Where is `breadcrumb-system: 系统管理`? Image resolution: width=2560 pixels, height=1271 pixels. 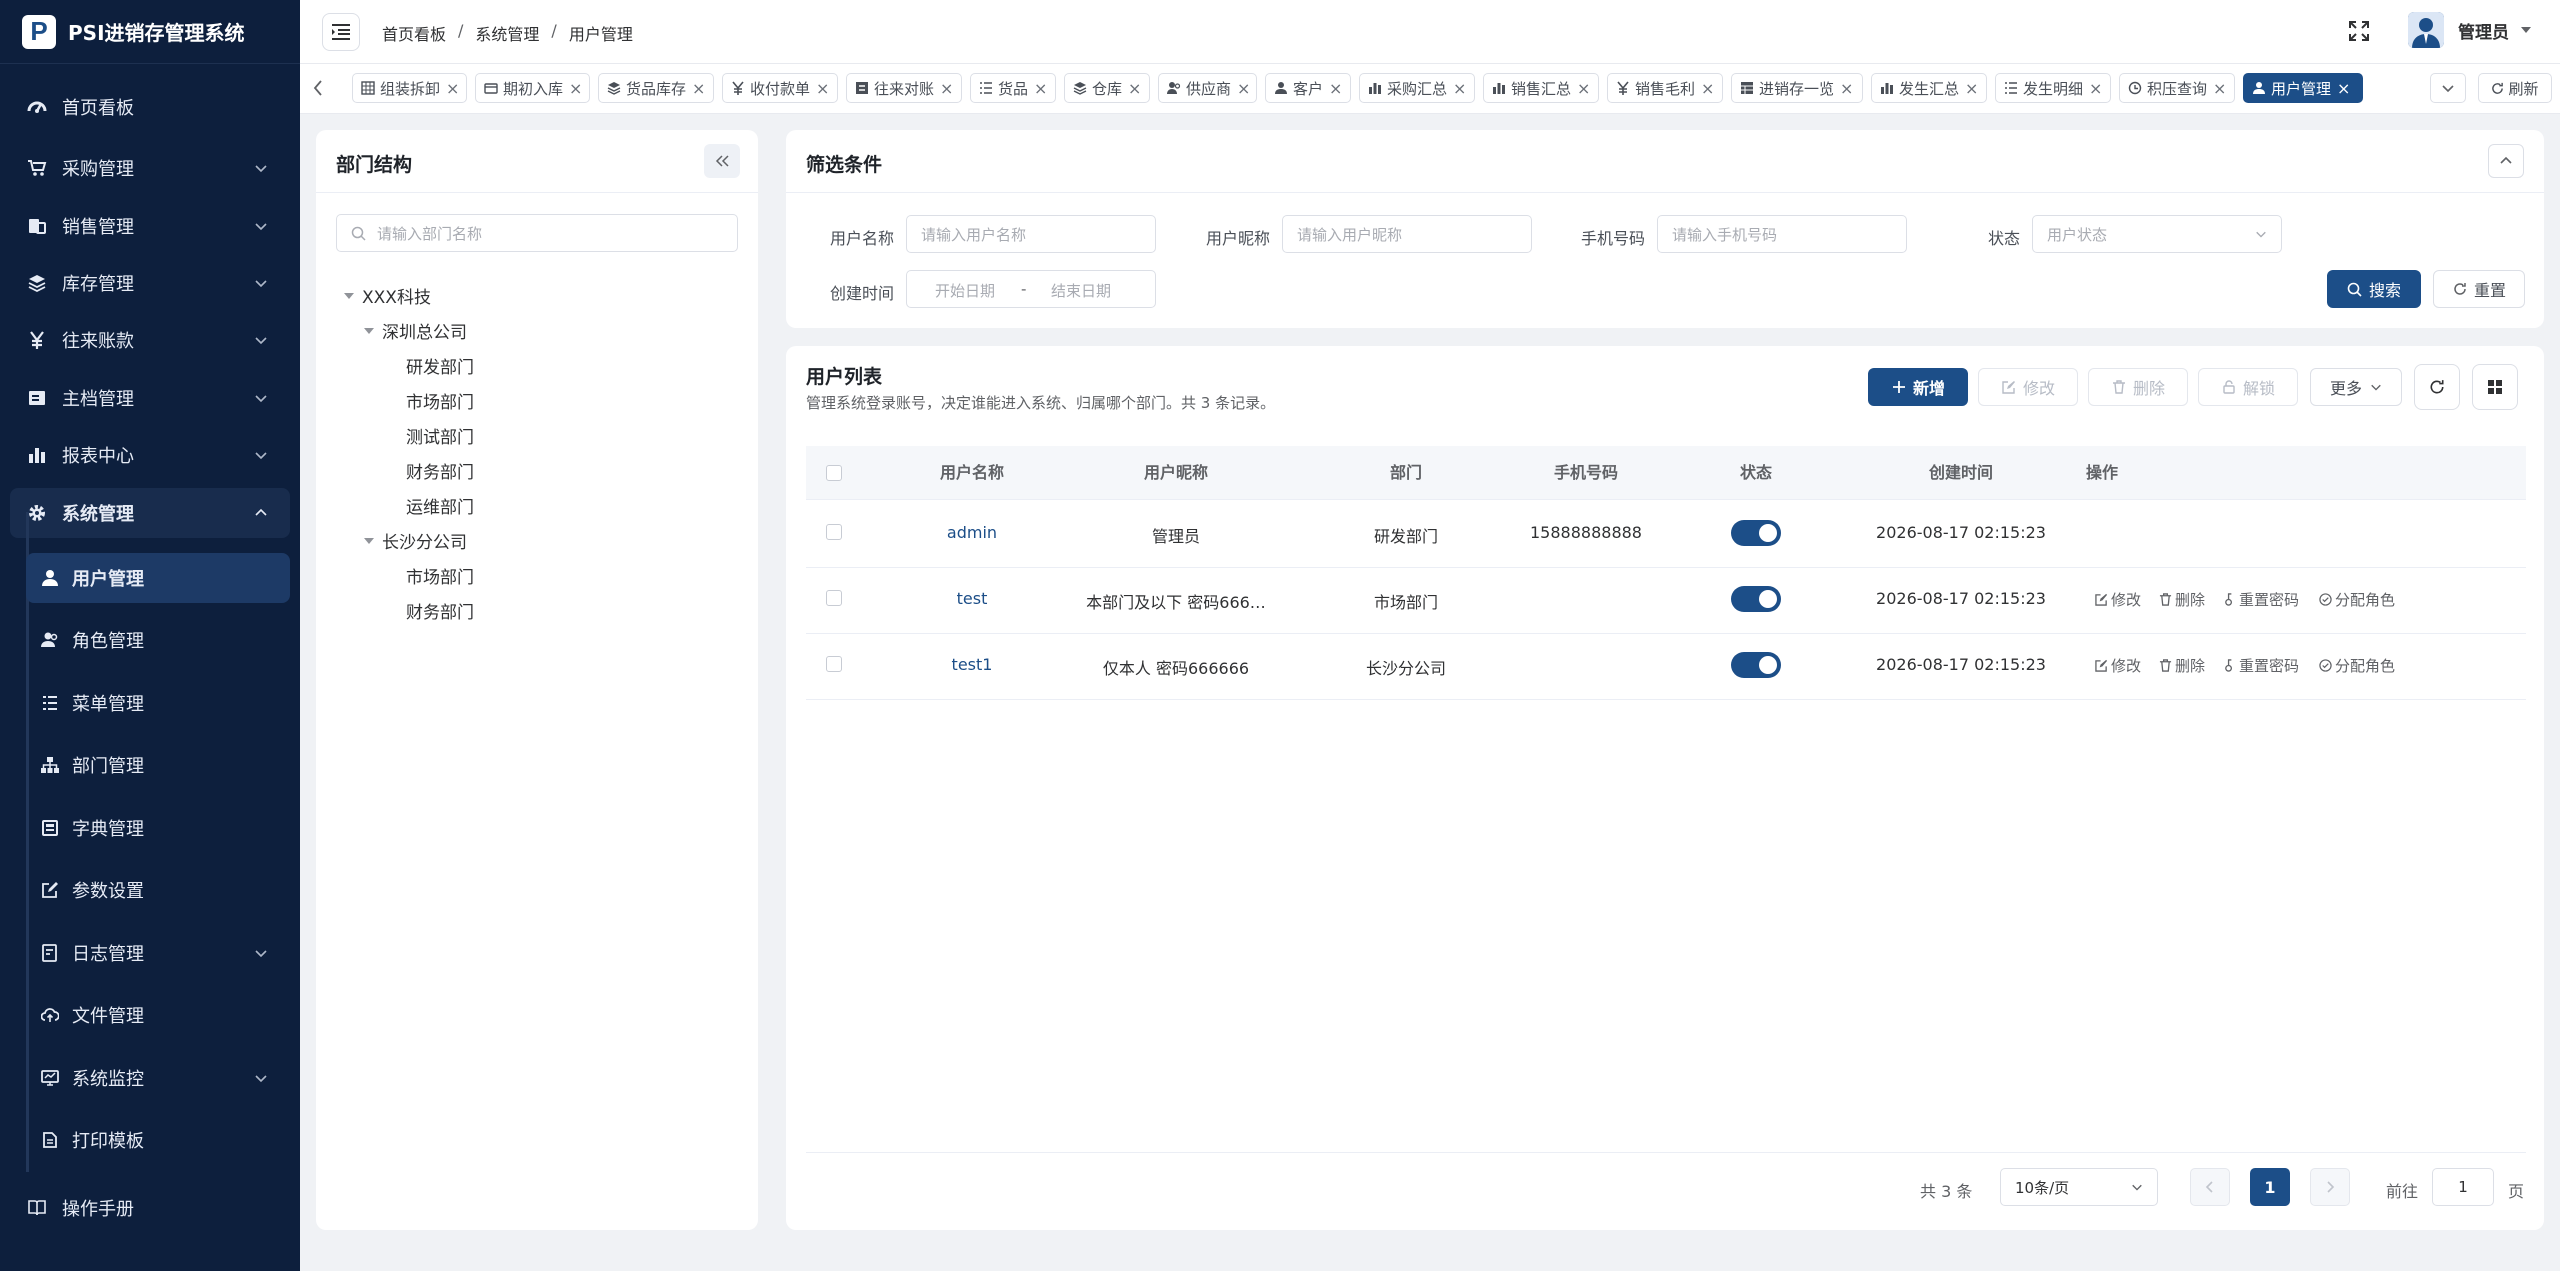 breadcrumb-system: 系统管理 is located at coordinates (507, 33).